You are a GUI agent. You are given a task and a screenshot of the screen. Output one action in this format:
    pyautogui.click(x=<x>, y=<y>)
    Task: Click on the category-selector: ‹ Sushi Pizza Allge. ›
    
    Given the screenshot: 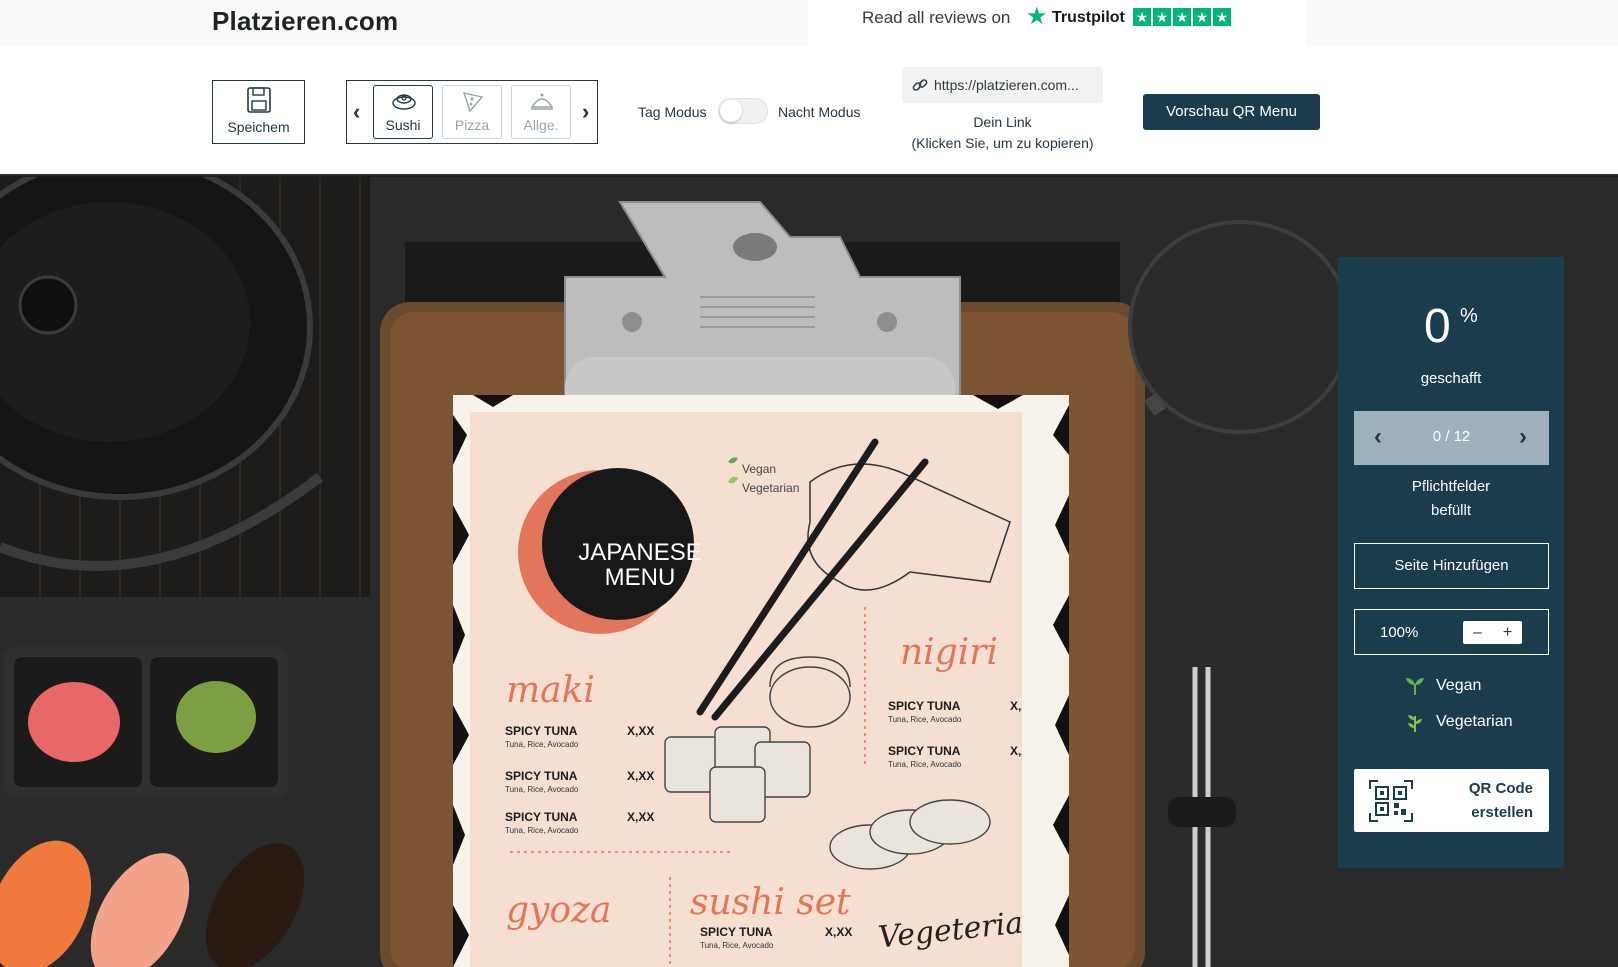 What is the action you would take?
    pyautogui.click(x=472, y=112)
    